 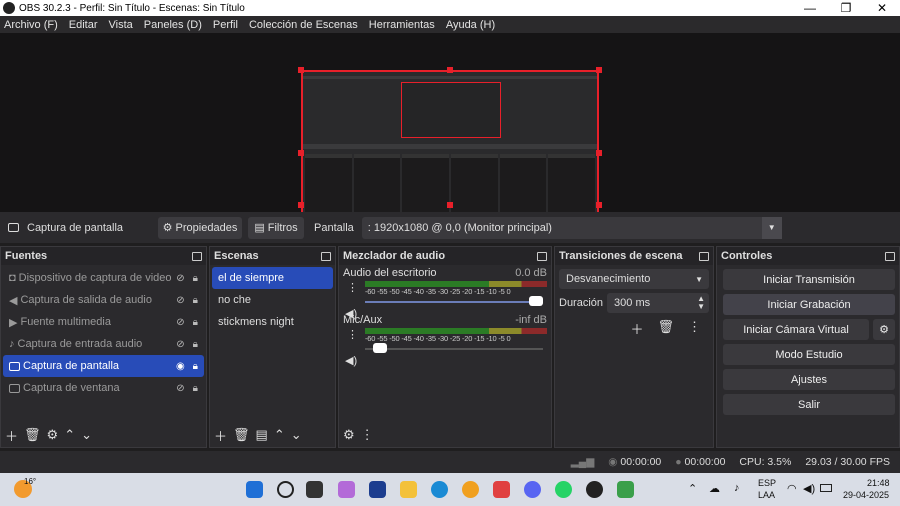 I want to click on chevron-up-icon: ⌃, so click(x=692, y=488).